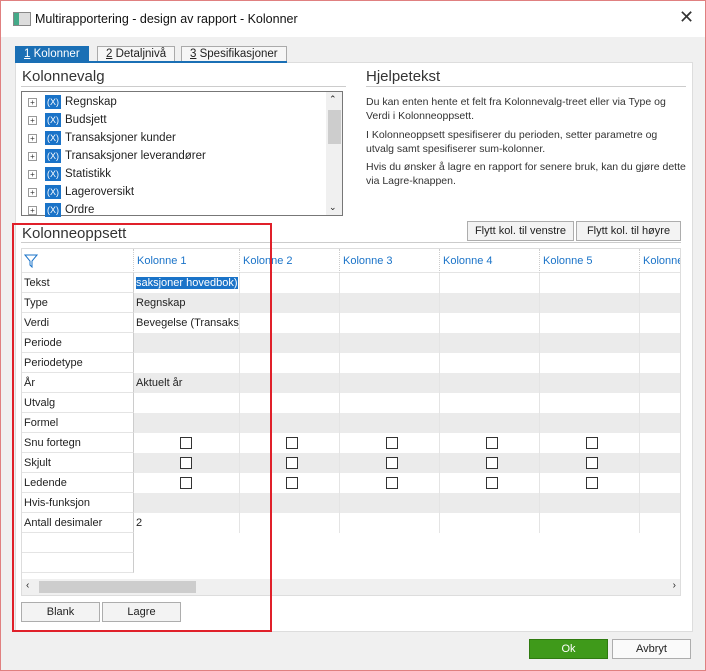  What do you see at coordinates (351, 587) in the screenshot?
I see `horizontal-scrollbar: ‹ ›` at bounding box center [351, 587].